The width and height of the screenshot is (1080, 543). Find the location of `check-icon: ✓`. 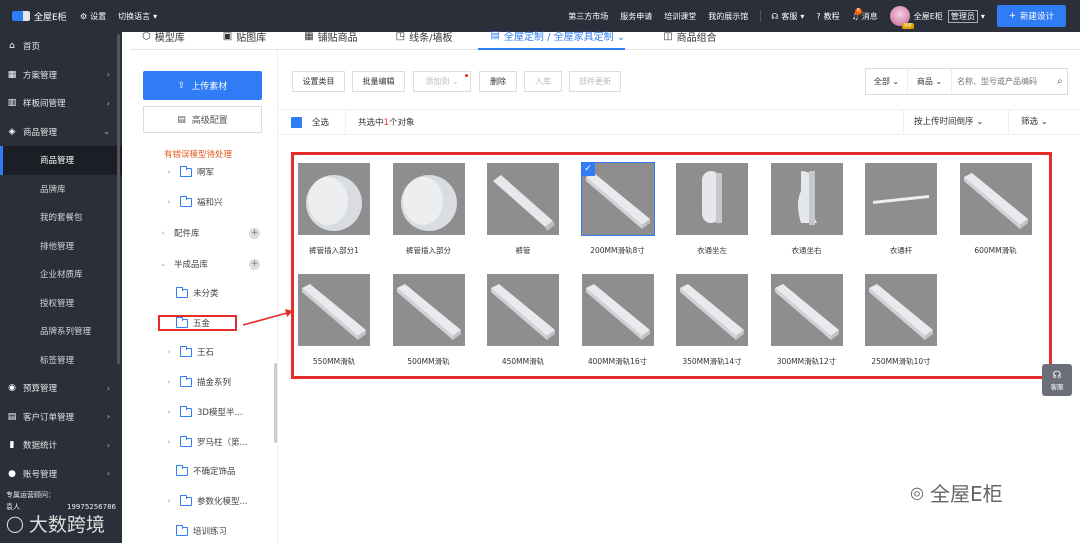

check-icon: ✓ is located at coordinates (588, 169).